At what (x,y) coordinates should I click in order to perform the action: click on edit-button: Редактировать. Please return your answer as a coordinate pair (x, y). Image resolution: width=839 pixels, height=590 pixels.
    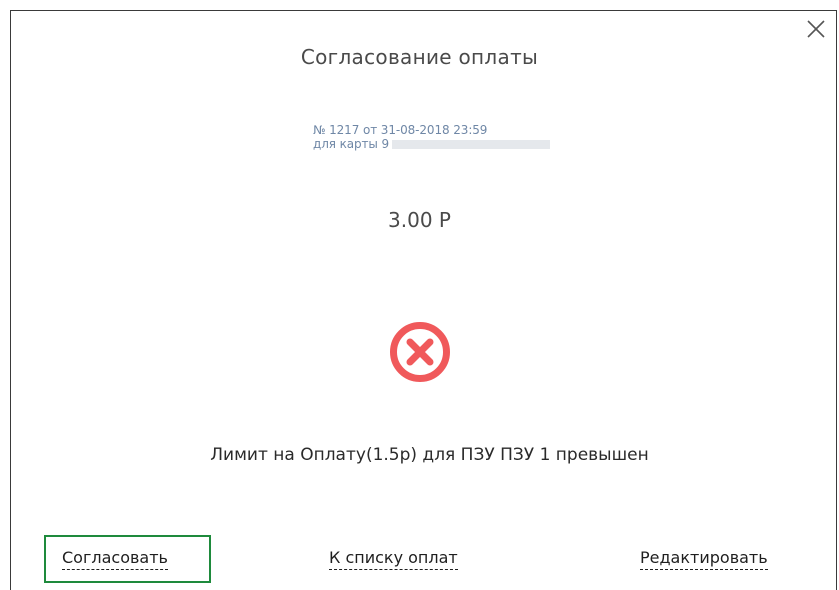
    Looking at the image, I should click on (704, 559).